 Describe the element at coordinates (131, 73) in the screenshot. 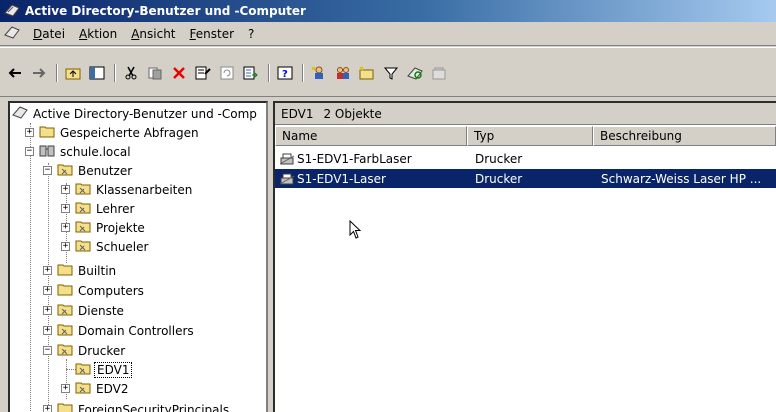

I see `cut-icon` at that location.